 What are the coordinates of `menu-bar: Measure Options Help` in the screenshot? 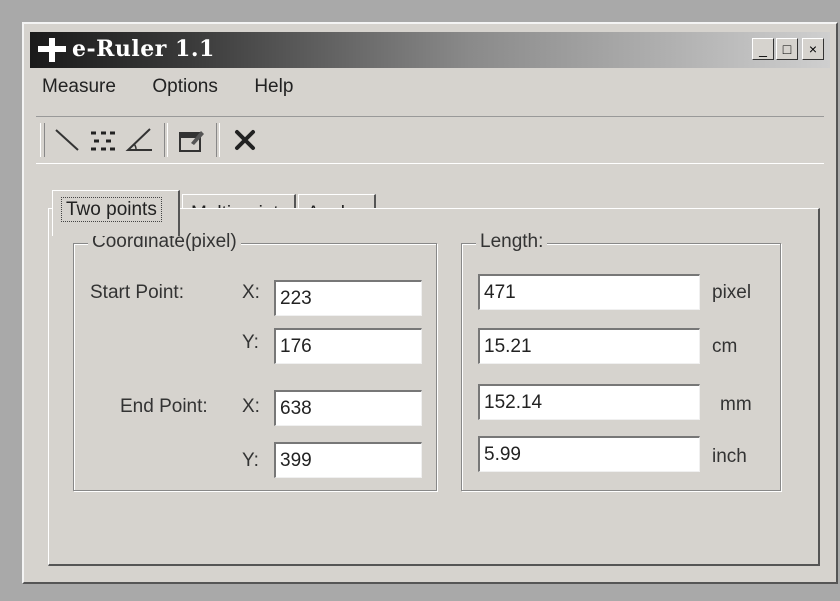 It's located at (175, 91).